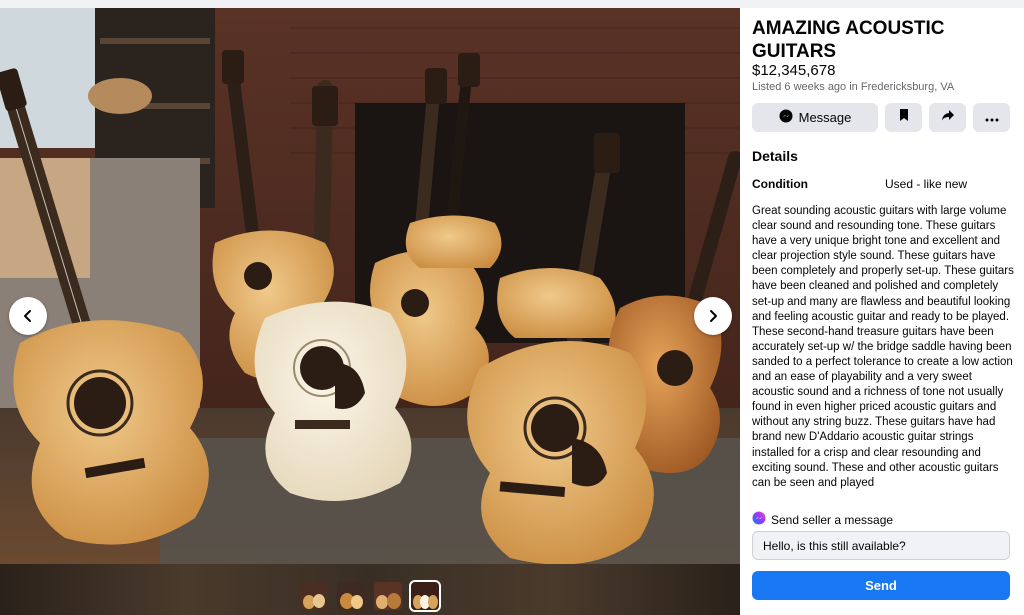  What do you see at coordinates (775, 156) in the screenshot?
I see `details-heading: Details` at bounding box center [775, 156].